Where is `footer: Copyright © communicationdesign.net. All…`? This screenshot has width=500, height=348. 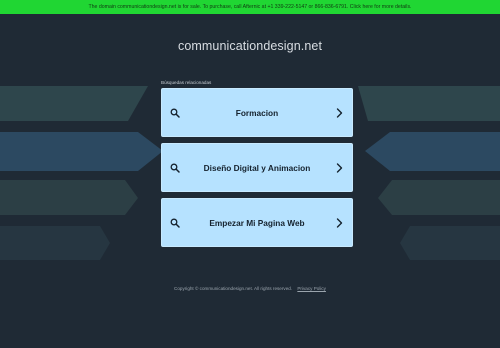
footer: Copyright © communicationdesign.net. All… is located at coordinates (250, 288).